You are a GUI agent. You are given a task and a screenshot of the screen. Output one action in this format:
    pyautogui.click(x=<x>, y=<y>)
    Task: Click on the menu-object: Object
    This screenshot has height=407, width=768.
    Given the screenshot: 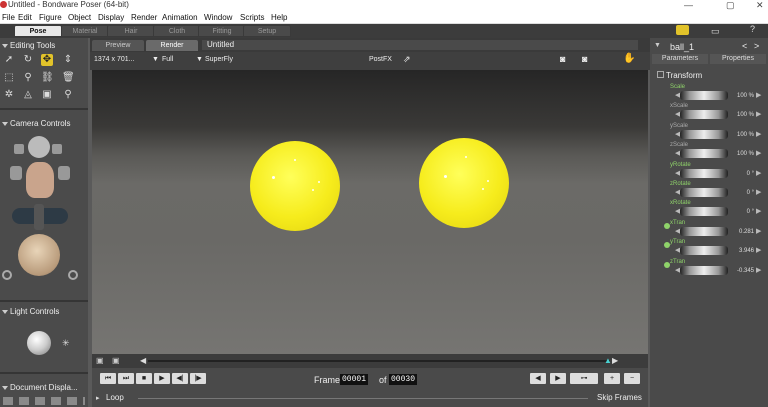 What is the action you would take?
    pyautogui.click(x=79, y=17)
    